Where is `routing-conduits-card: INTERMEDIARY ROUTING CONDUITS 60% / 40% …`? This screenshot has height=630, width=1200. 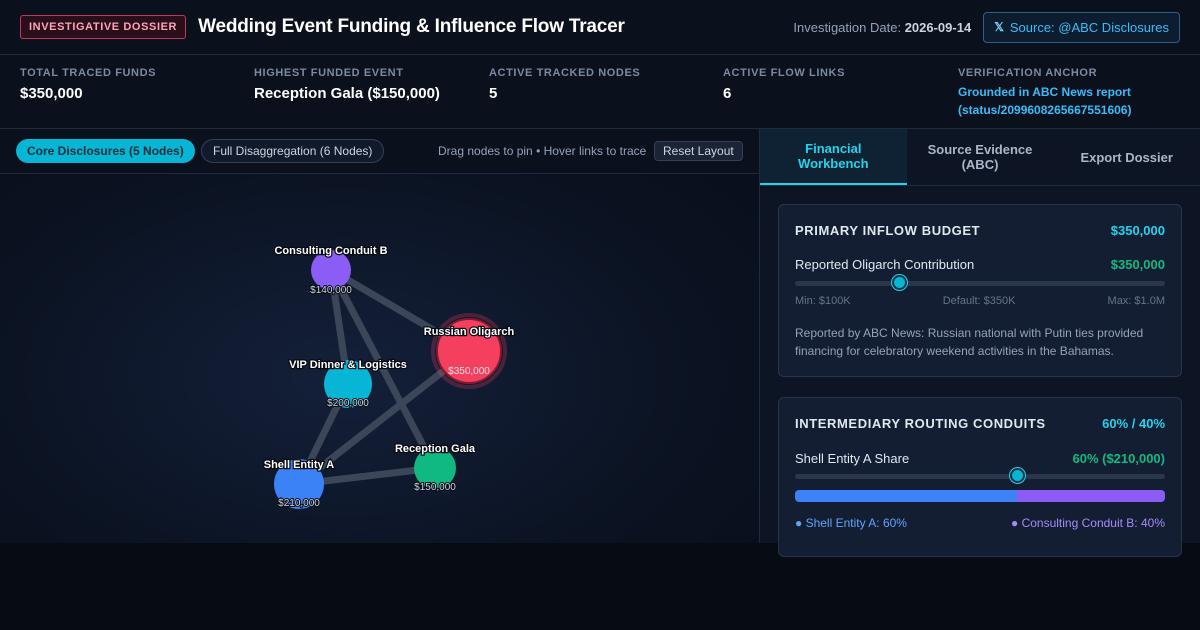
routing-conduits-card: INTERMEDIARY ROUTING CONDUITS 60% / 40% … is located at coordinates (980, 477).